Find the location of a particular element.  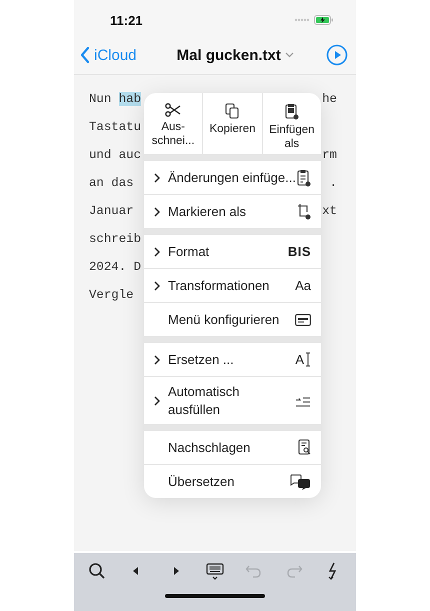

crop-icon is located at coordinates (304, 211).